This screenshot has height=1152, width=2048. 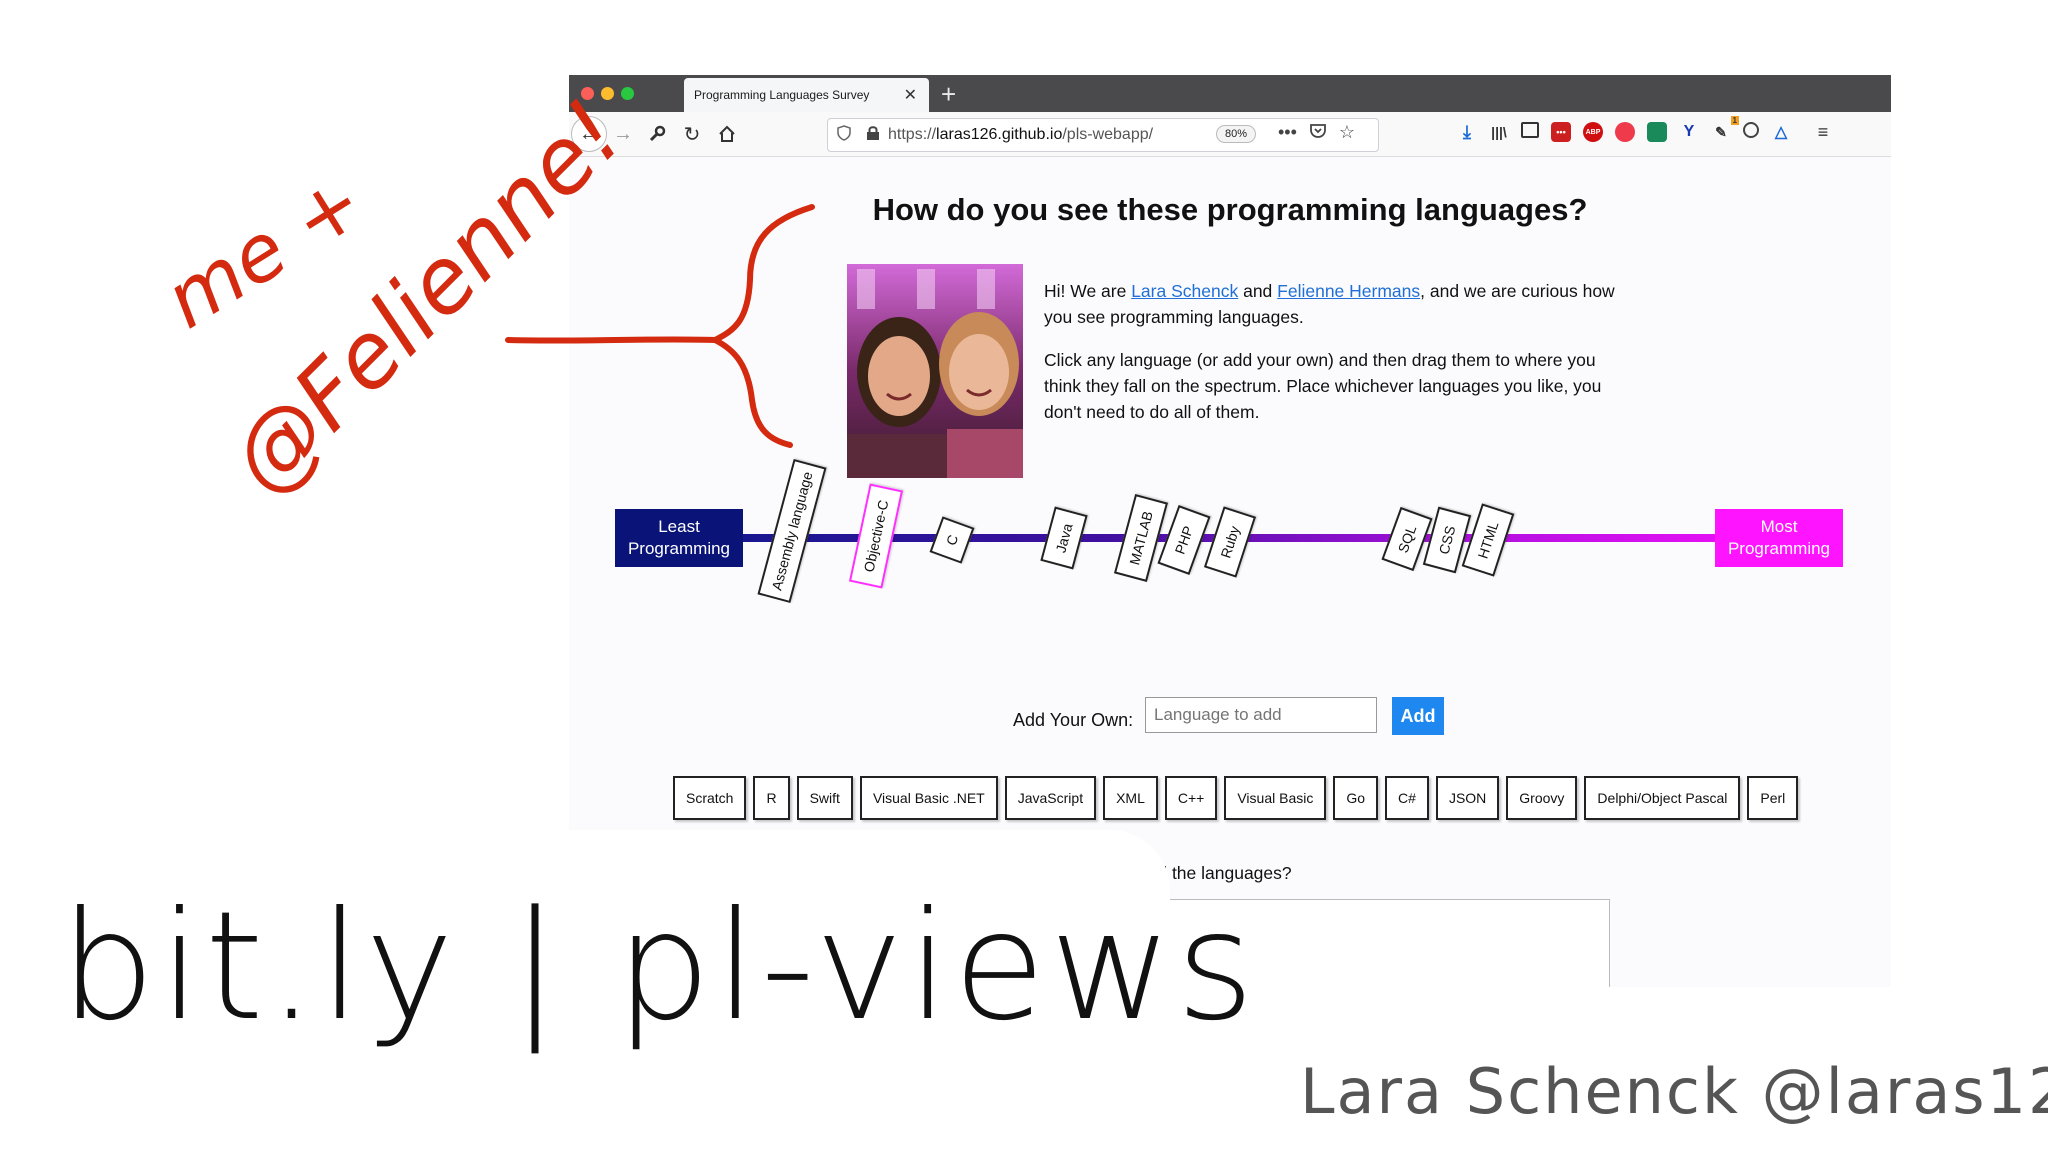 What do you see at coordinates (1674, 1091) in the screenshot?
I see `annotation-signature: Lara Schenck @laras126` at bounding box center [1674, 1091].